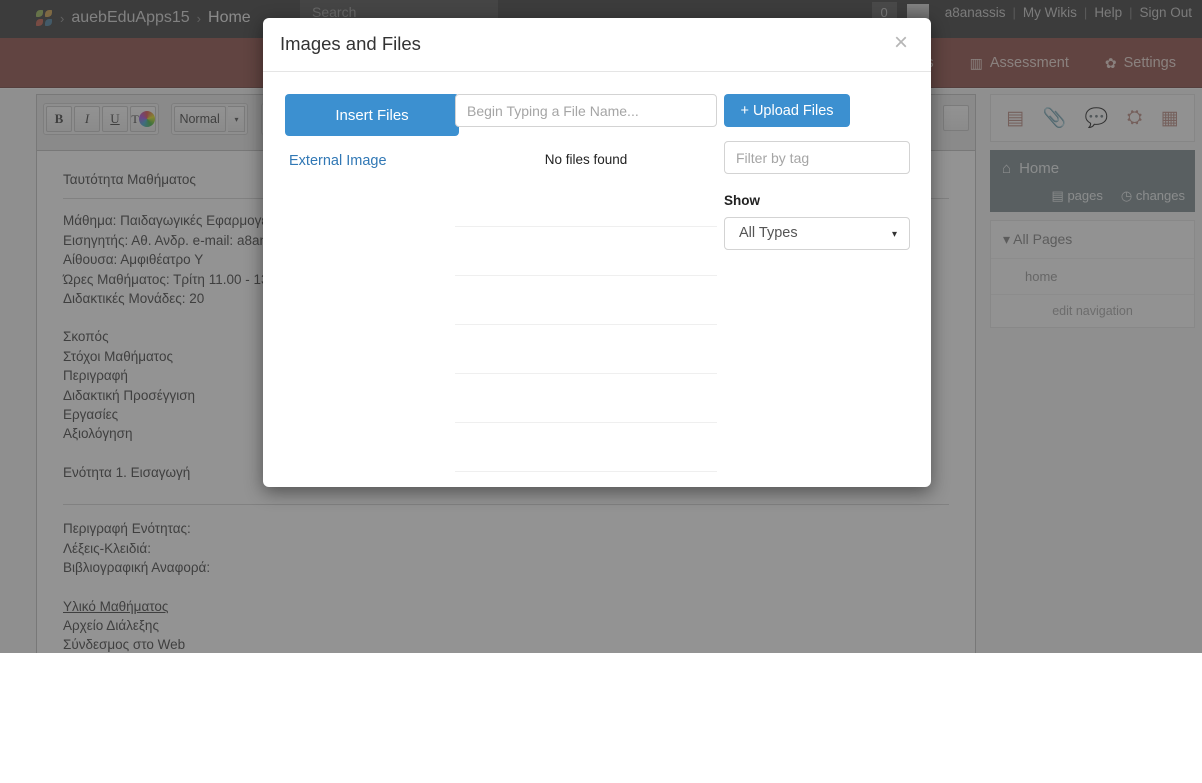 The height and width of the screenshot is (783, 1202). I want to click on upload-files-button: + Upload Files, so click(787, 110).